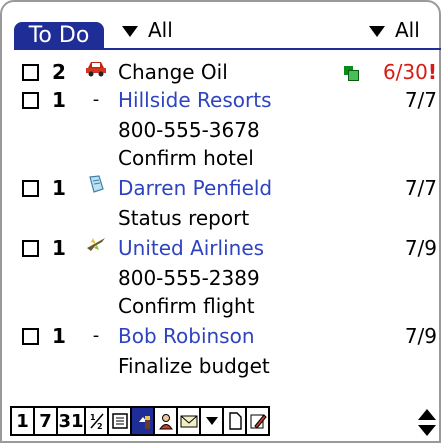 The width and height of the screenshot is (441, 444). I want to click on task-due-date: 6/30!, so click(410, 72).